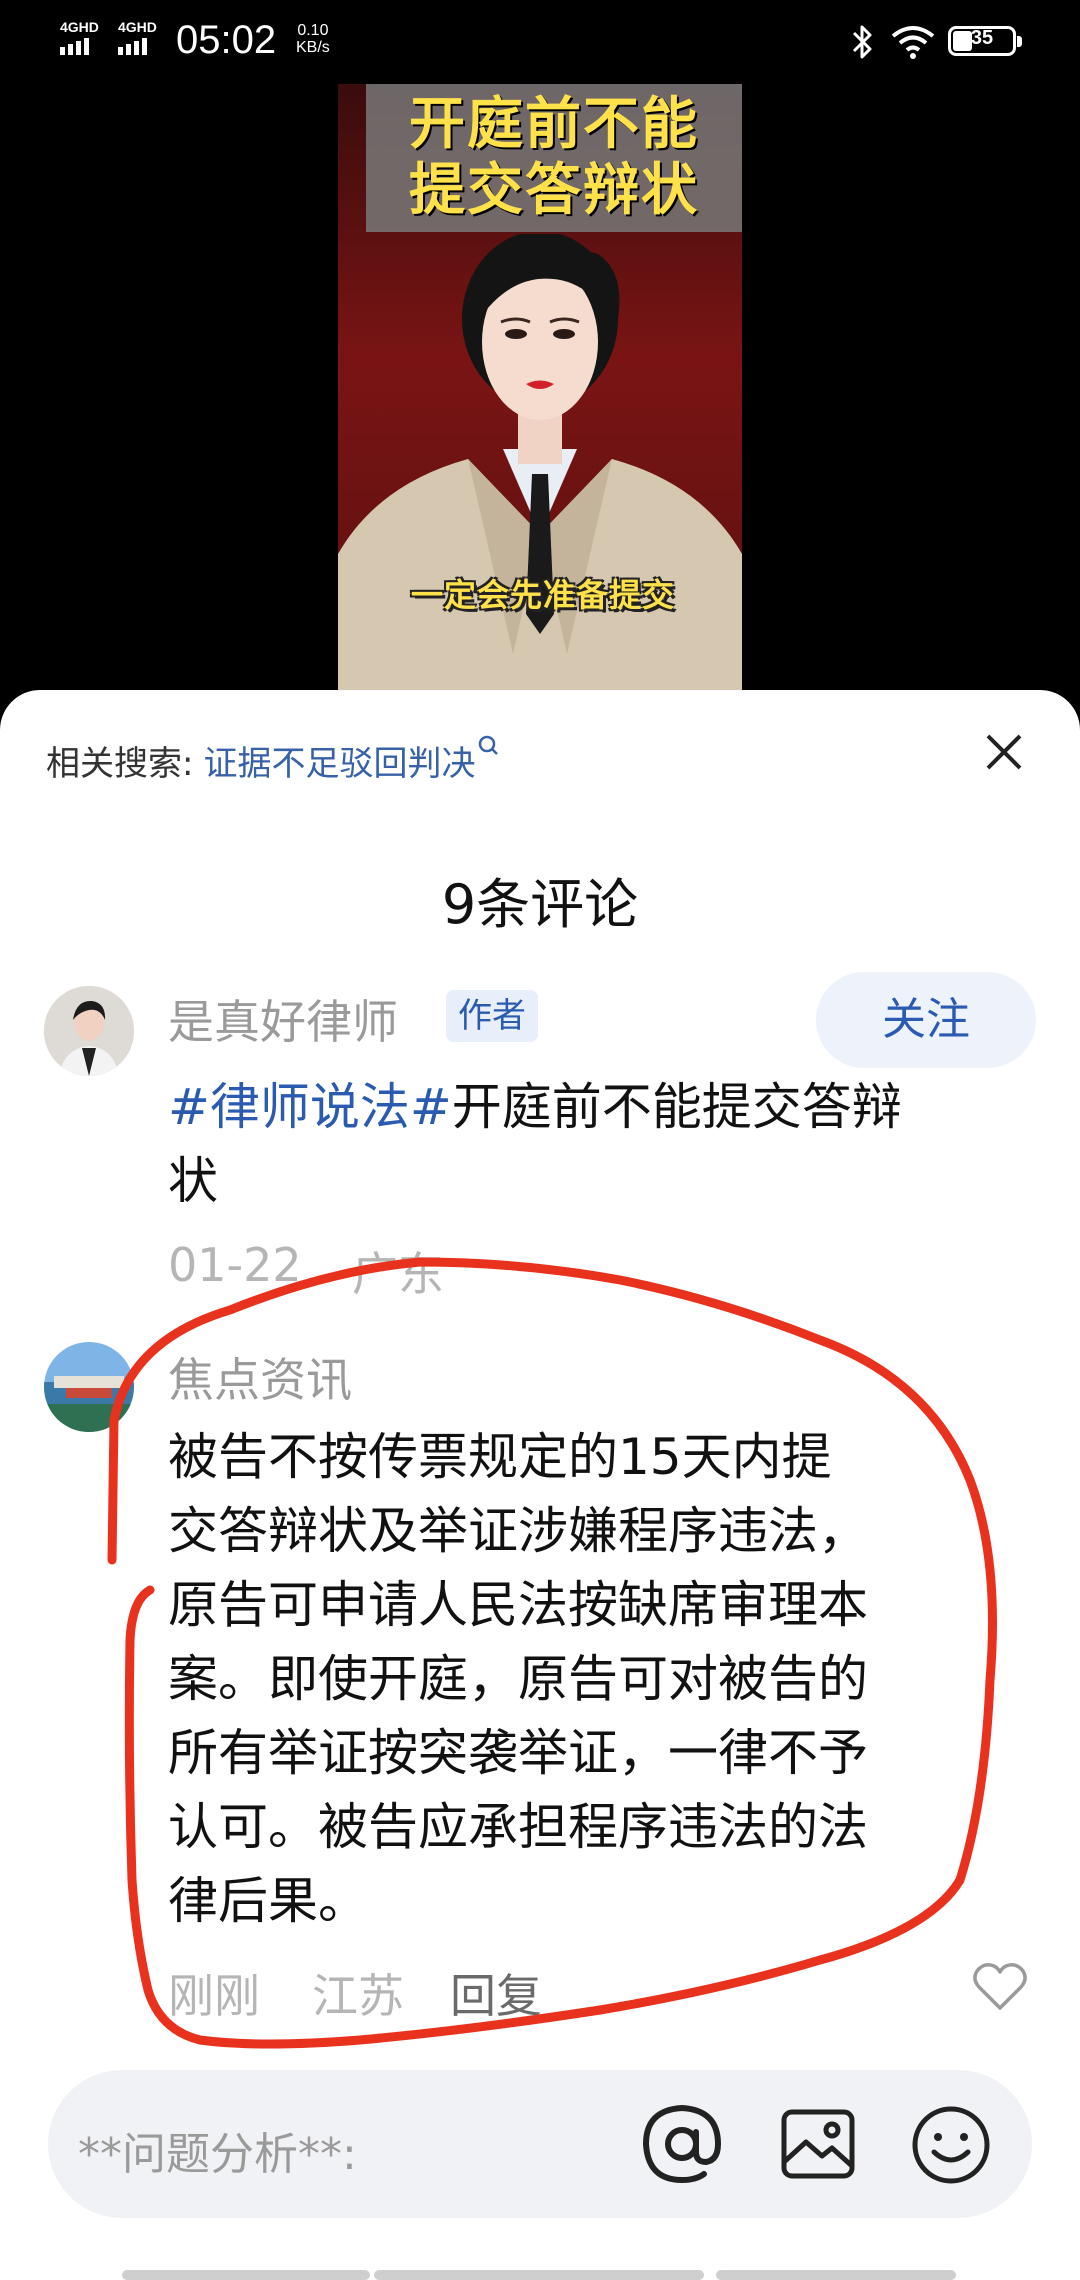 Image resolution: width=1080 pixels, height=2280 pixels. What do you see at coordinates (1004, 752) in the screenshot?
I see `close-icon` at bounding box center [1004, 752].